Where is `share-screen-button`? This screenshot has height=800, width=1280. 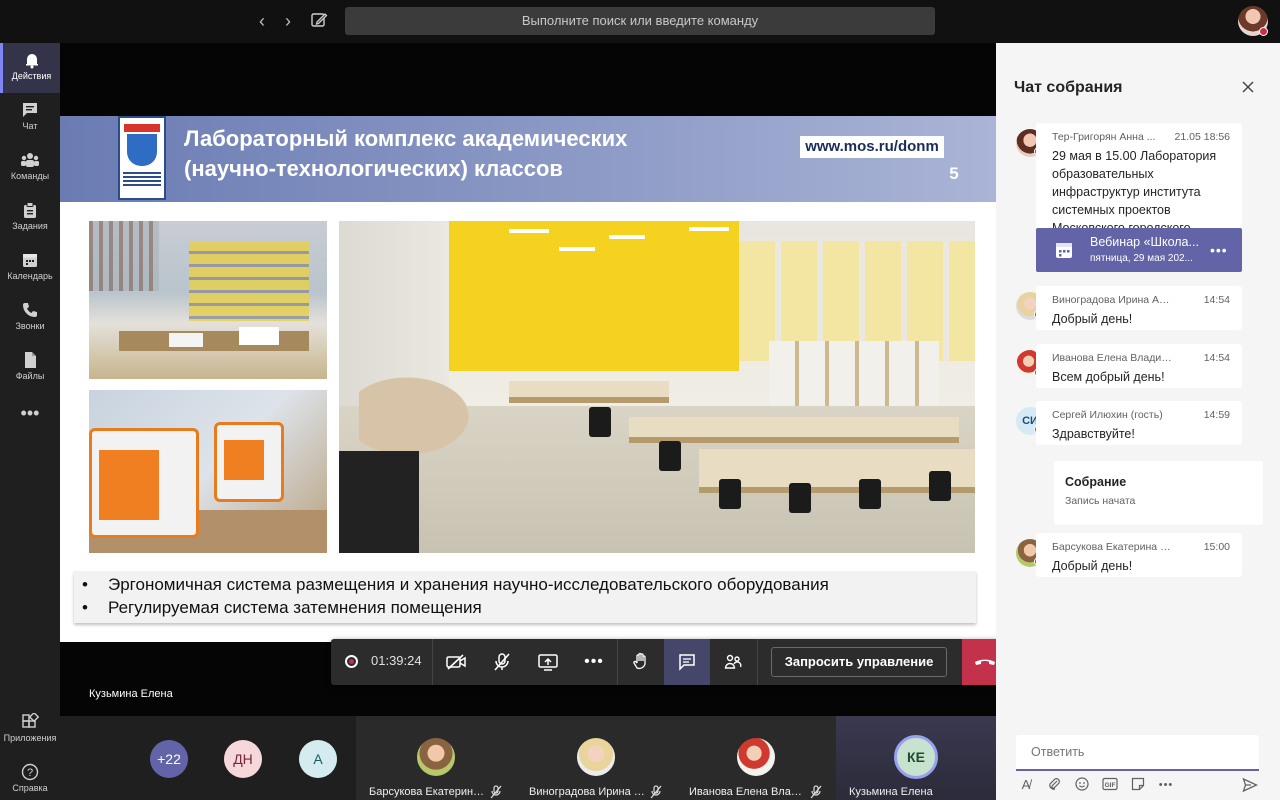
share-screen-button is located at coordinates (548, 662).